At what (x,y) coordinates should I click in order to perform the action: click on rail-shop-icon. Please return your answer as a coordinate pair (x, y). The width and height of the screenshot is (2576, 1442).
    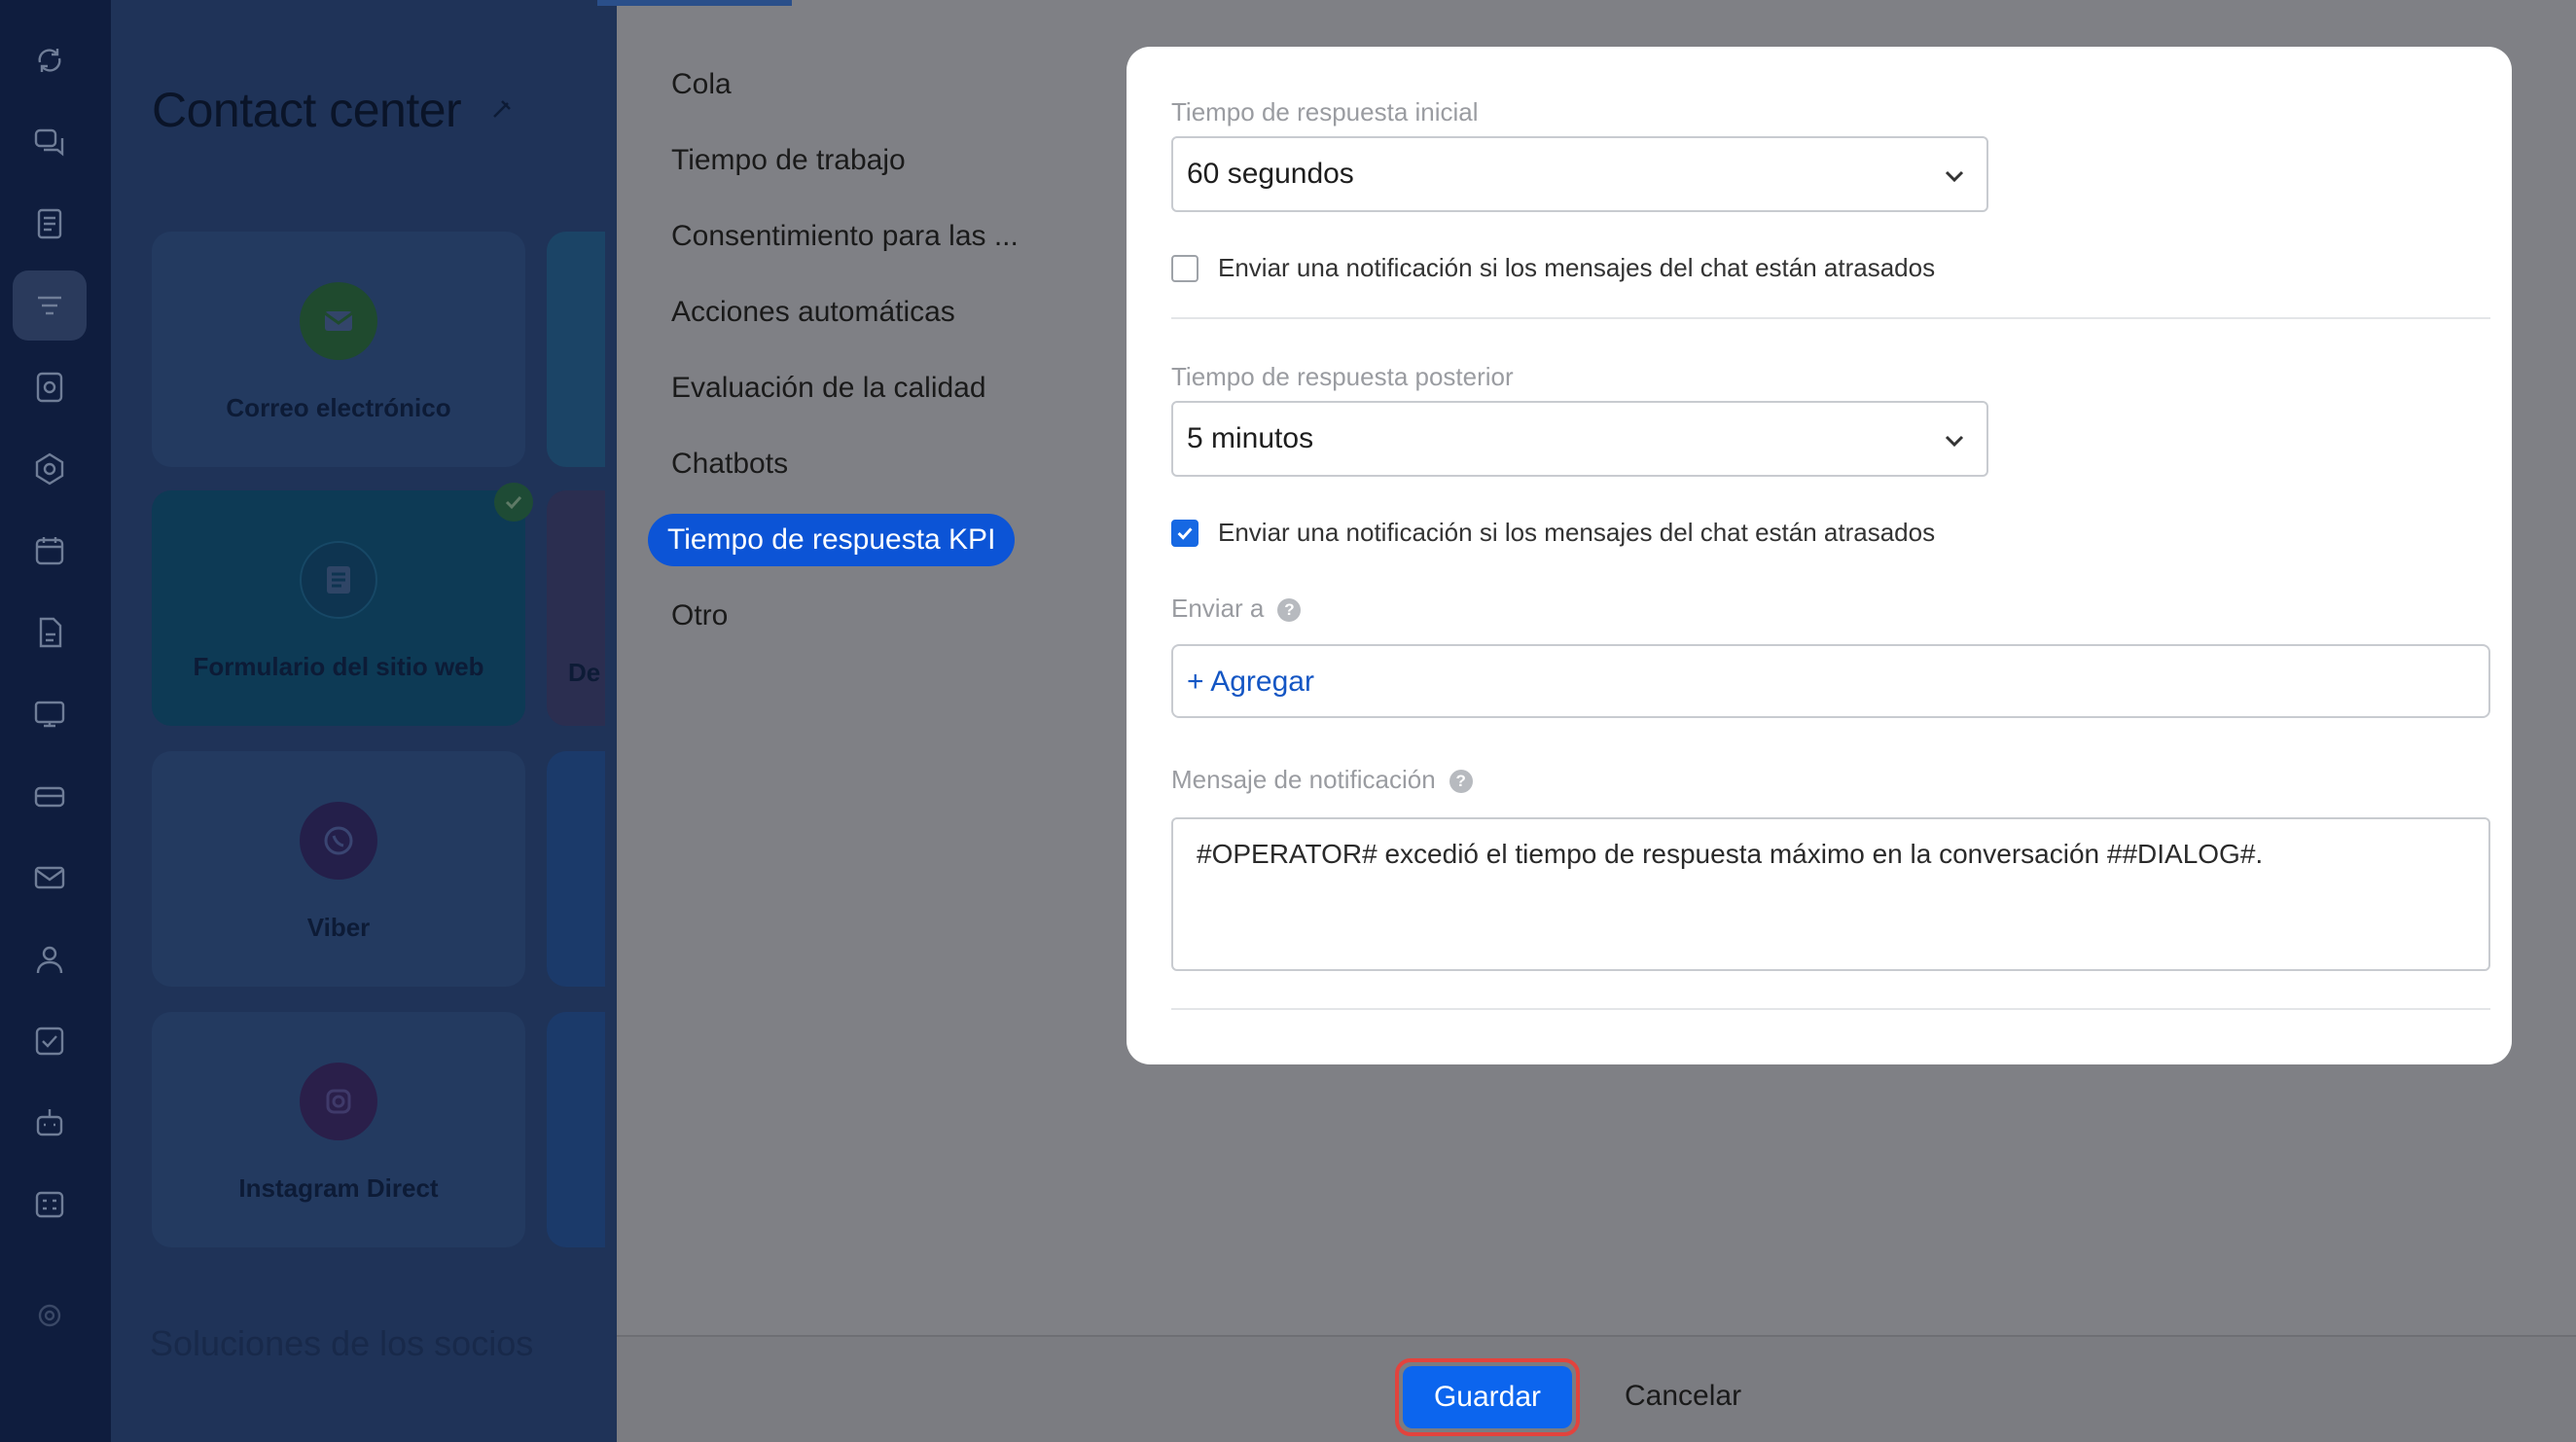
    Looking at the image, I should click on (49, 795).